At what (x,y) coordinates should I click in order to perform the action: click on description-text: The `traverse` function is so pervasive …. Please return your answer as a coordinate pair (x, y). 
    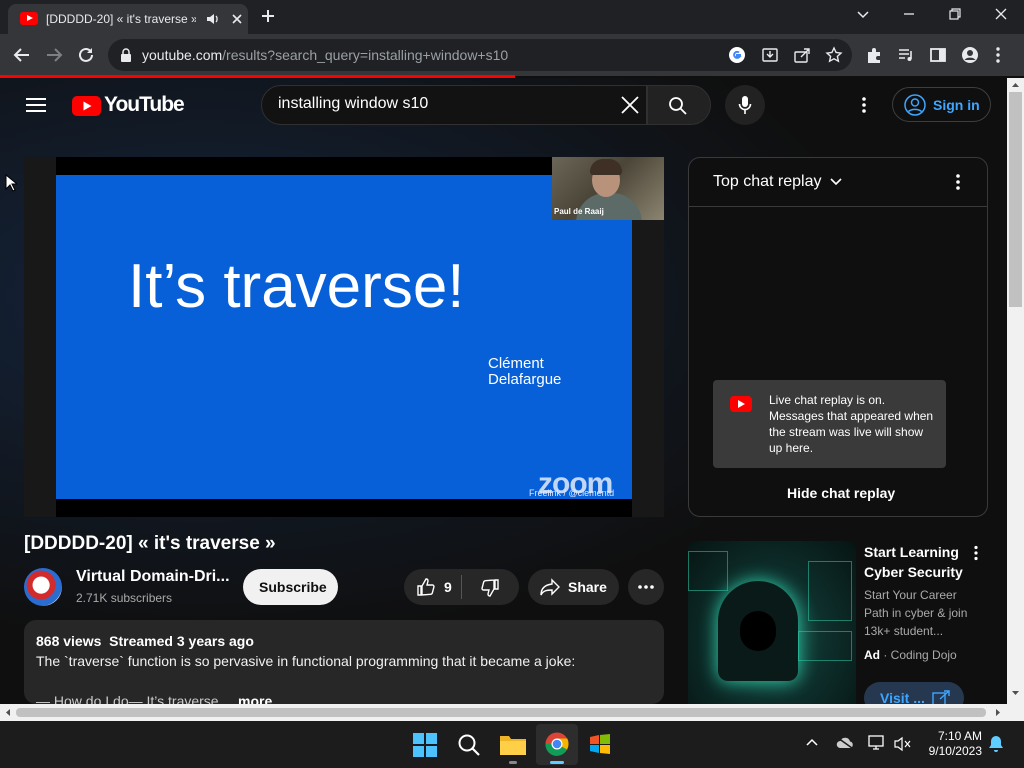
    Looking at the image, I should click on (306, 661).